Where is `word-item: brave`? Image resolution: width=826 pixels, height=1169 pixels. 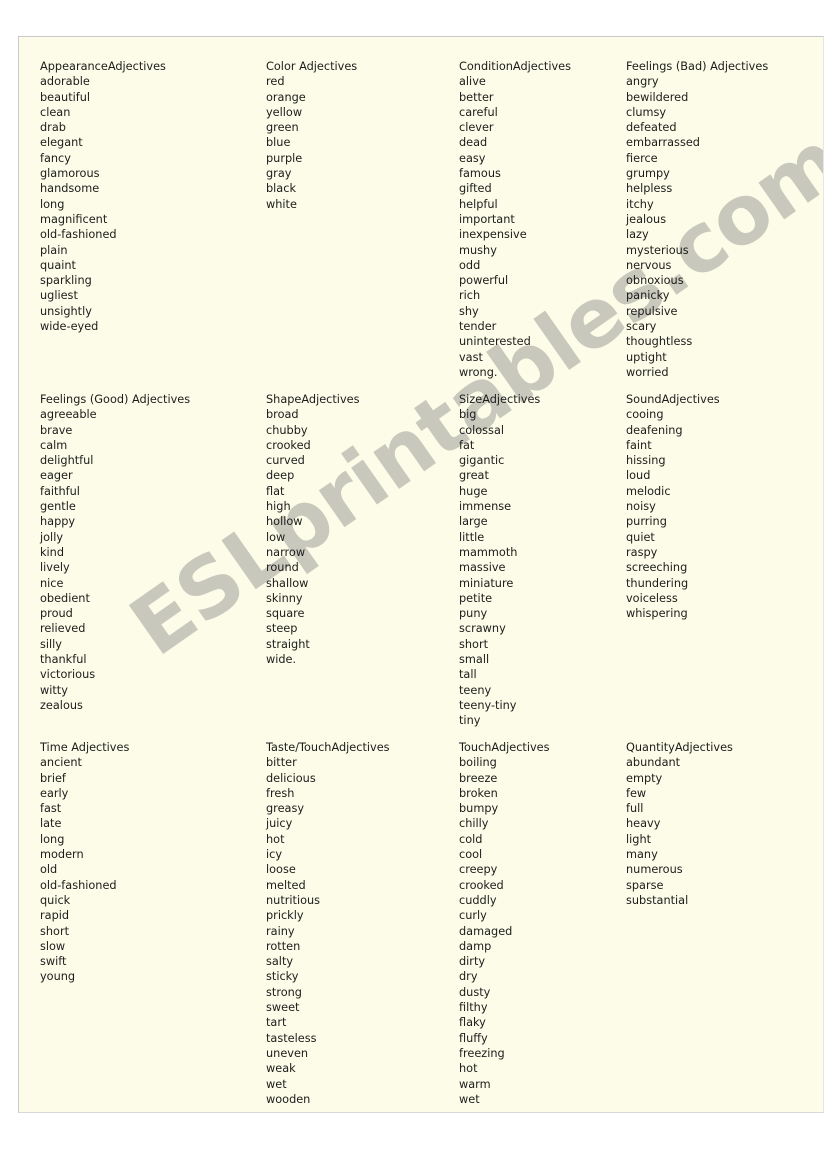 word-item: brave is located at coordinates (56, 430).